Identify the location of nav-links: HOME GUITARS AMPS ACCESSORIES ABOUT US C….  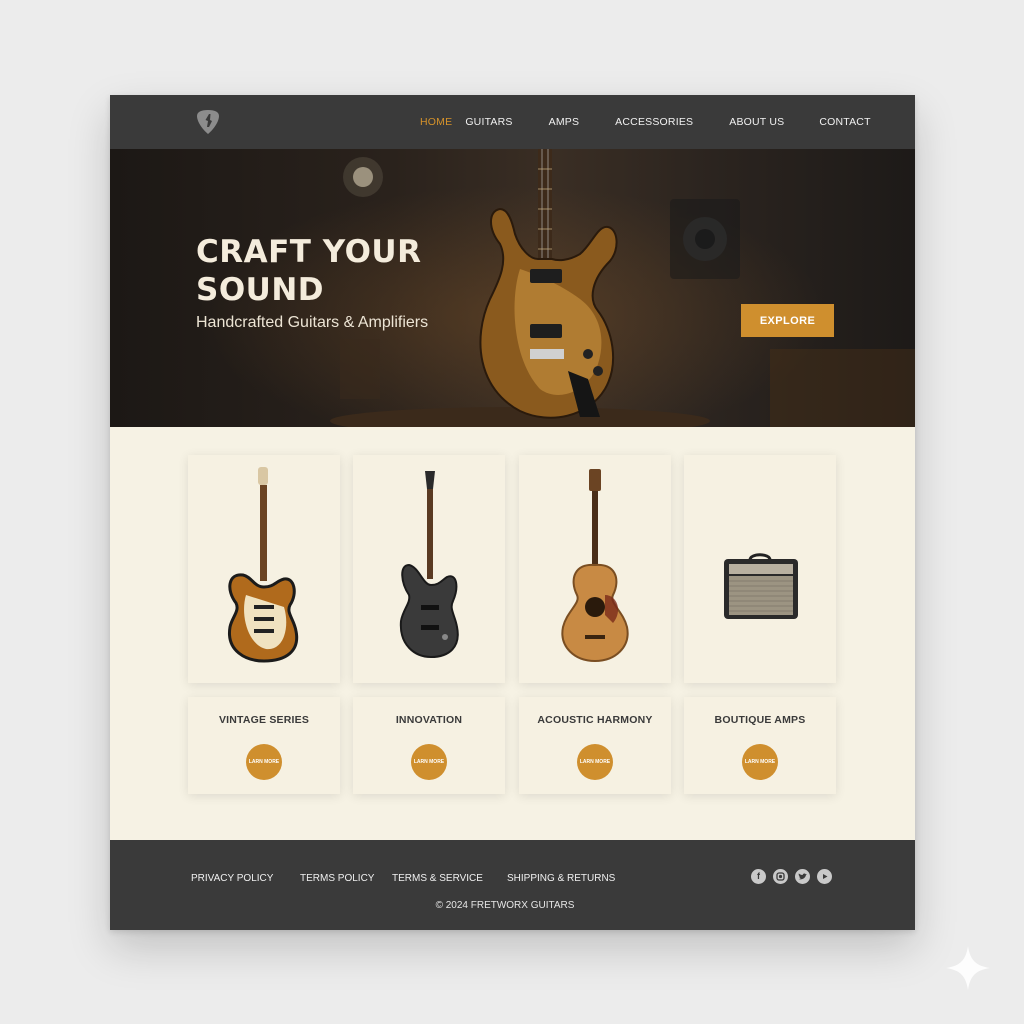
(645, 122).